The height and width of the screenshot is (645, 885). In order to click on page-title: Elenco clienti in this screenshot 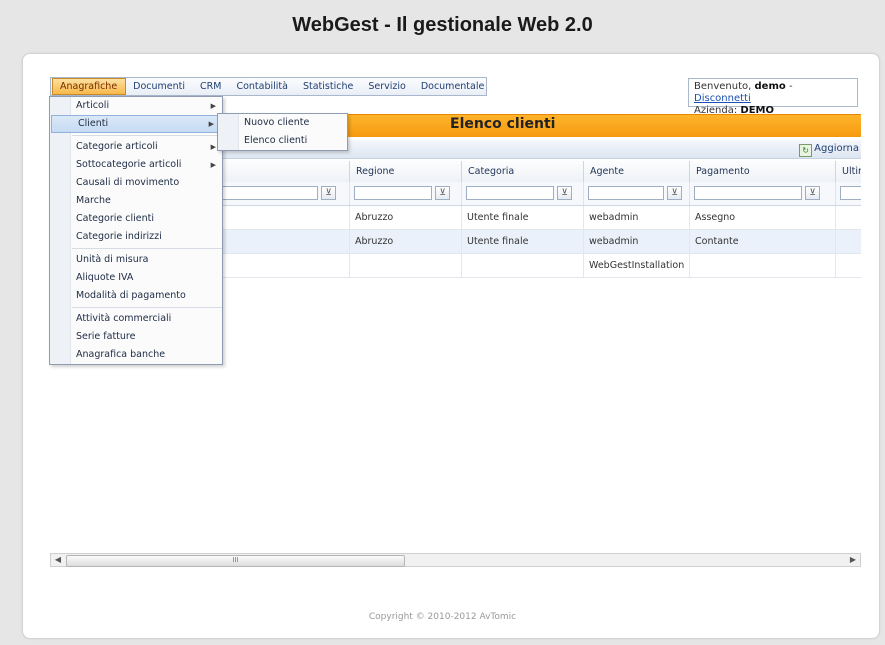, I will do `click(503, 124)`.